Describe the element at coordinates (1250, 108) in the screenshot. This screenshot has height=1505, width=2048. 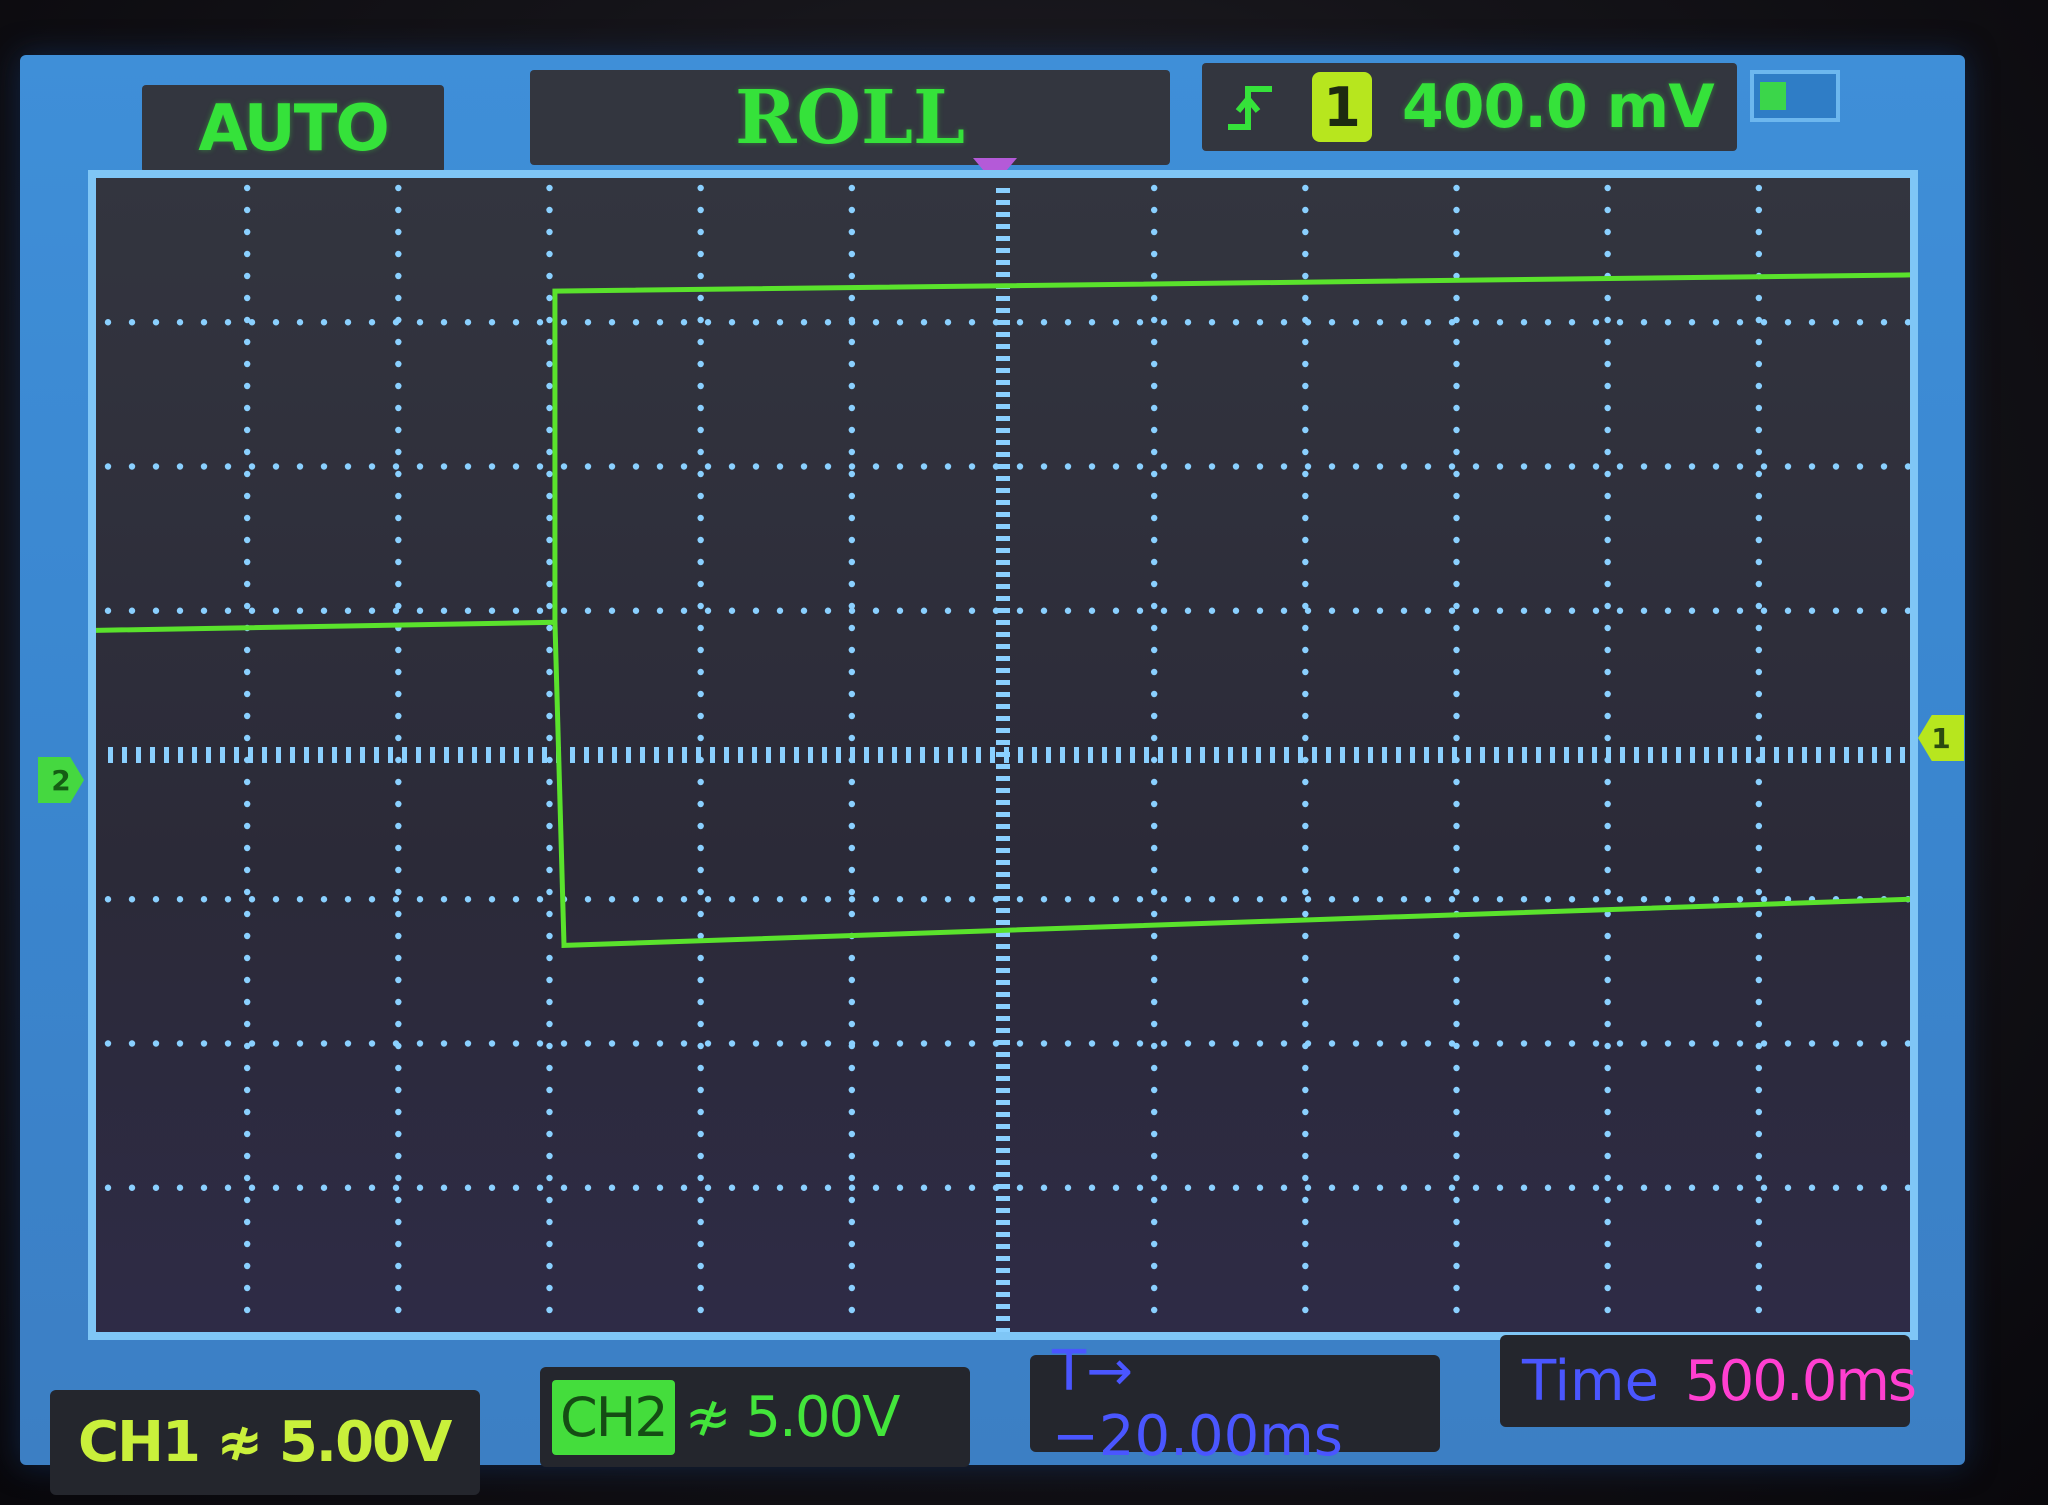
I see `rising-edge-icon` at that location.